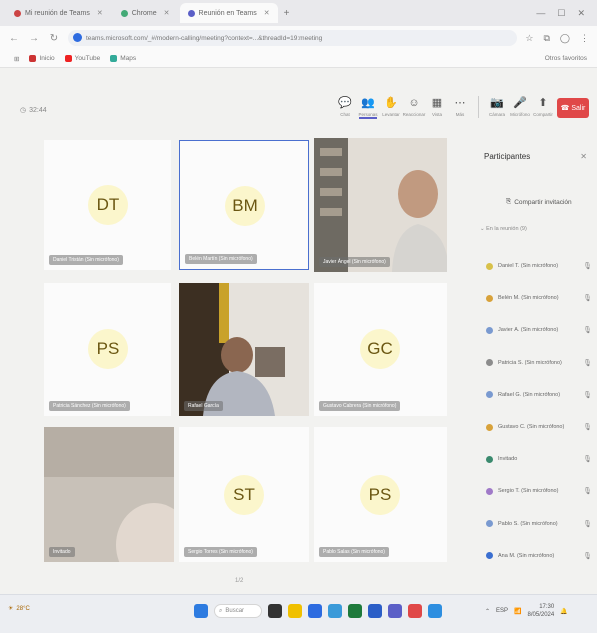  Describe the element at coordinates (460, 107) in the screenshot. I see `more-button: ⋯ Más` at that location.